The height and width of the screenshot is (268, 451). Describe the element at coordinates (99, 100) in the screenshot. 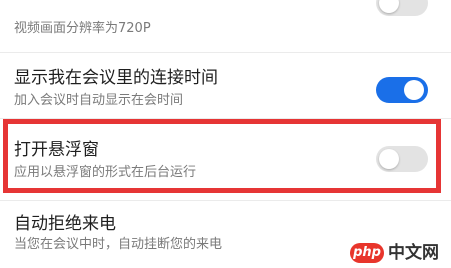

I see `show-connection-time-subtitle: 加入会议时自动显示在会时间` at that location.